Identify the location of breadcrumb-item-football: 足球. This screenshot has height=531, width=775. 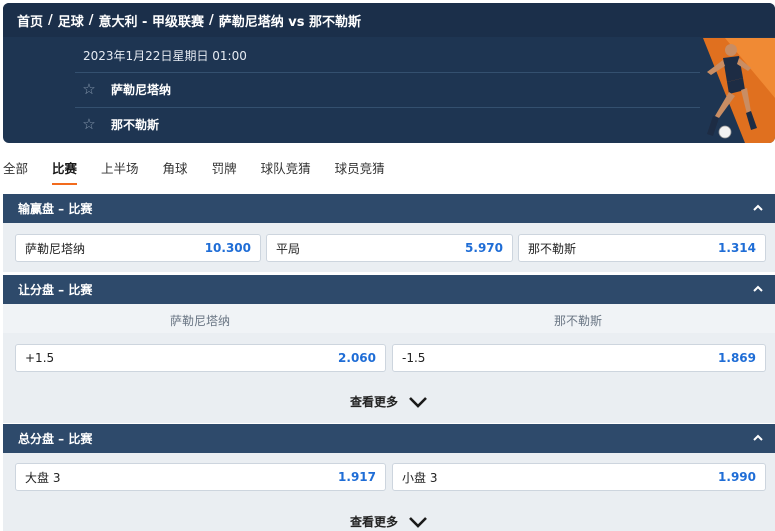
(71, 20).